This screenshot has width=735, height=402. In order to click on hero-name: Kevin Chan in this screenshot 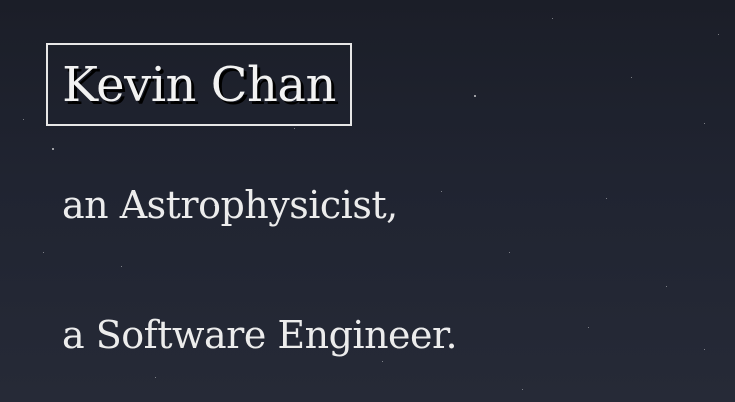, I will do `click(199, 84)`.